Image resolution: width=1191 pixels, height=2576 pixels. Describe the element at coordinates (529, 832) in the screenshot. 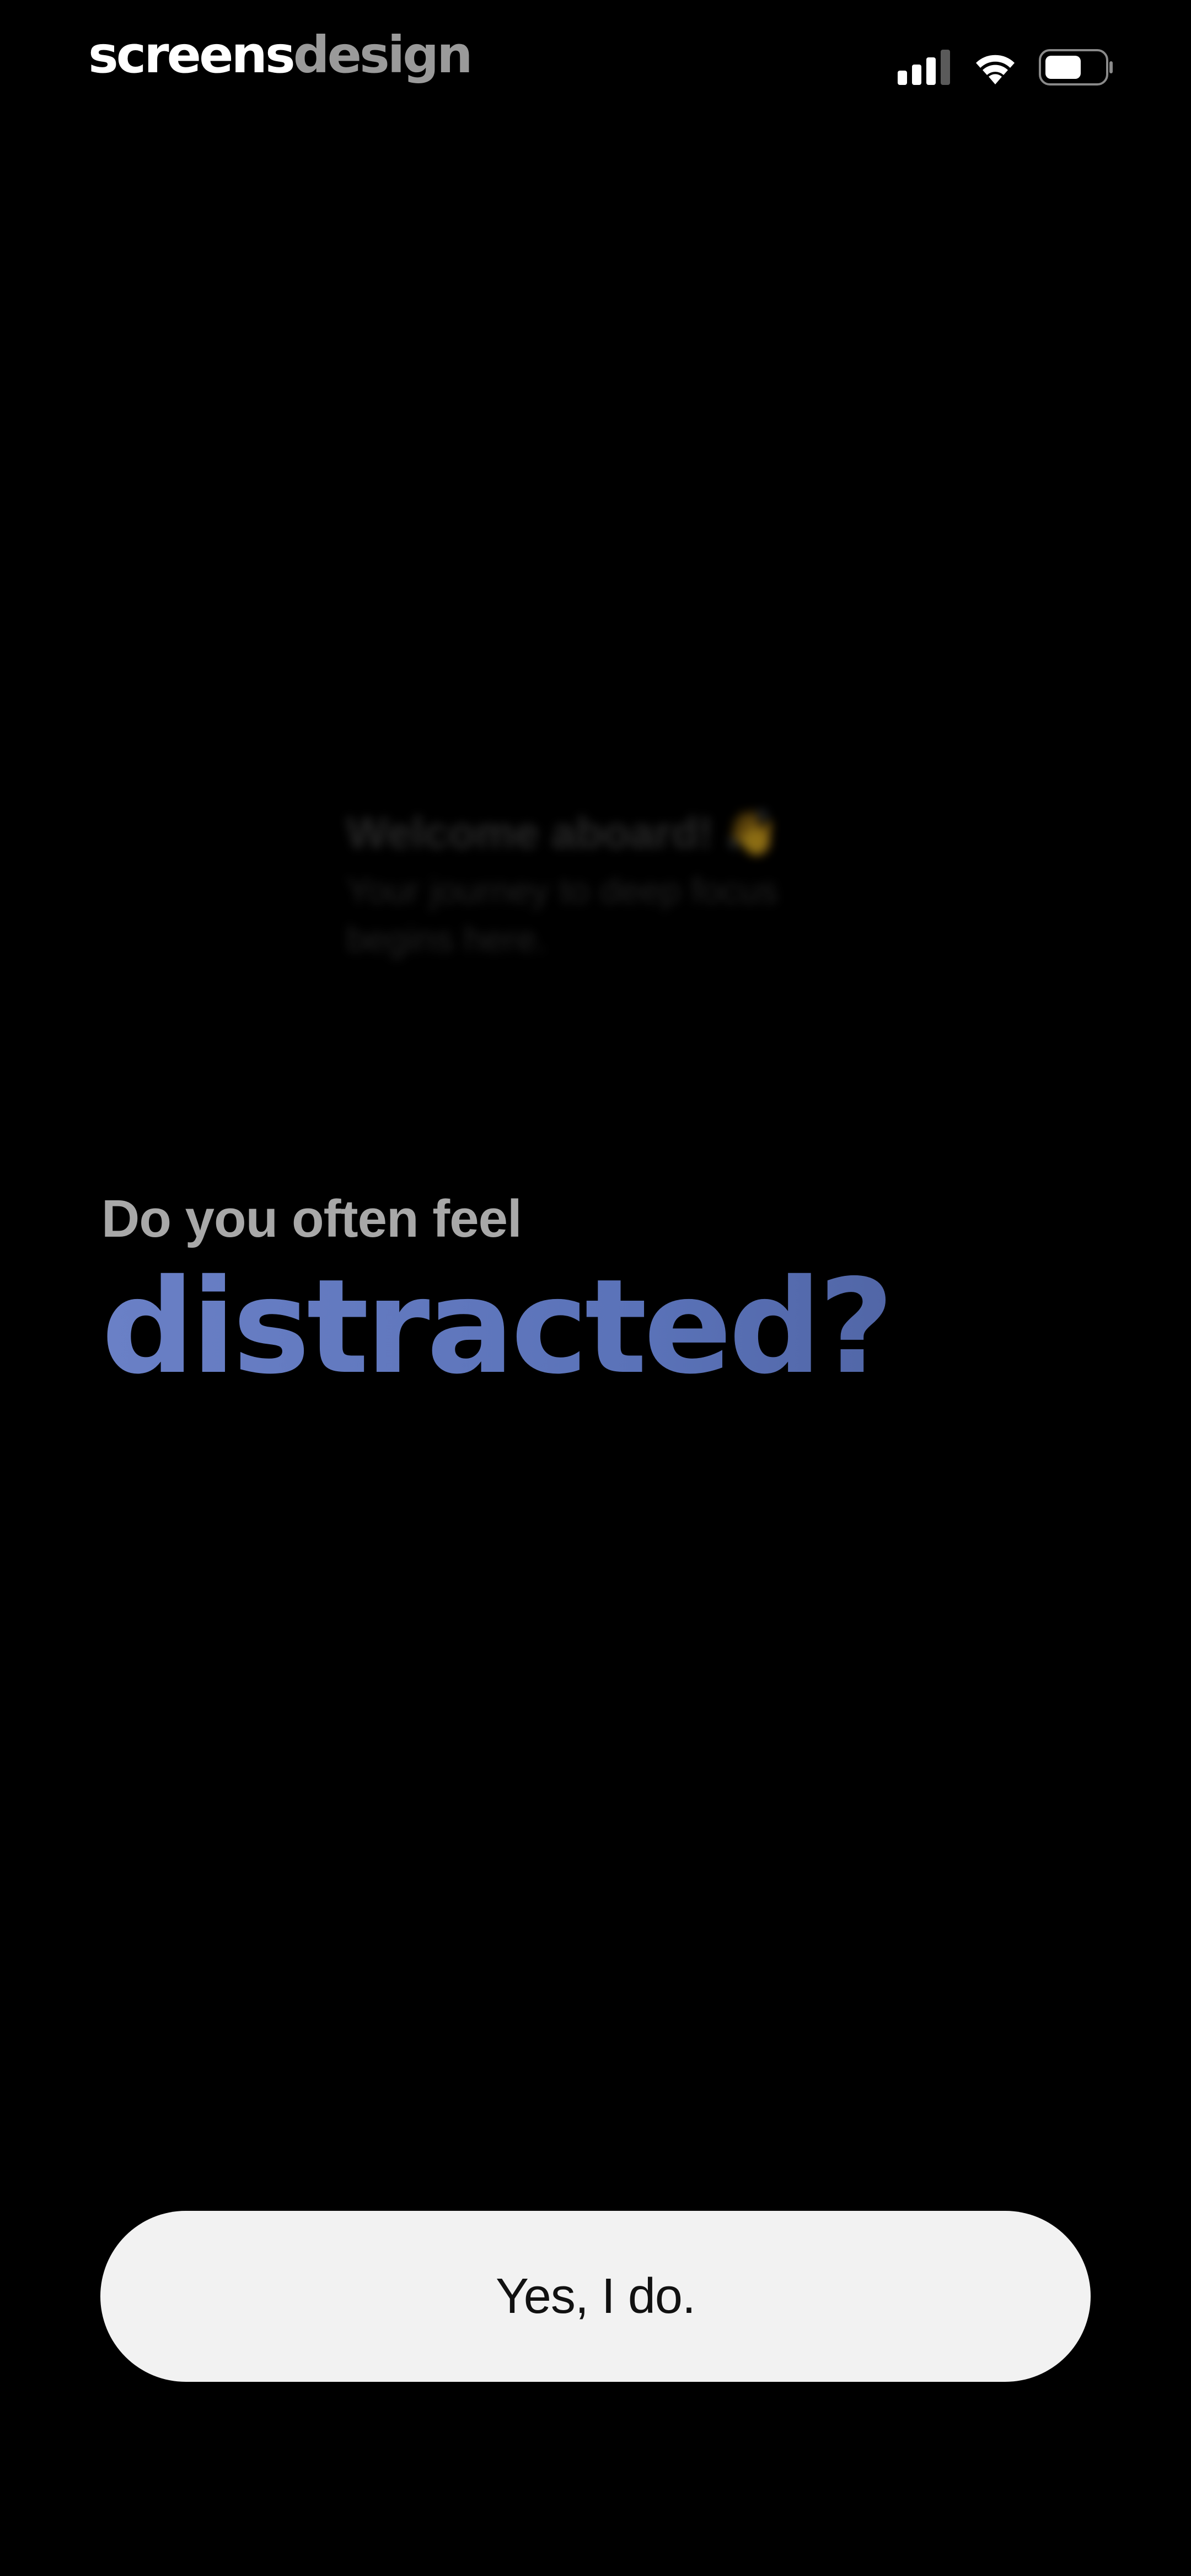

I see `welcome-title-text: Welcome aboard!` at that location.